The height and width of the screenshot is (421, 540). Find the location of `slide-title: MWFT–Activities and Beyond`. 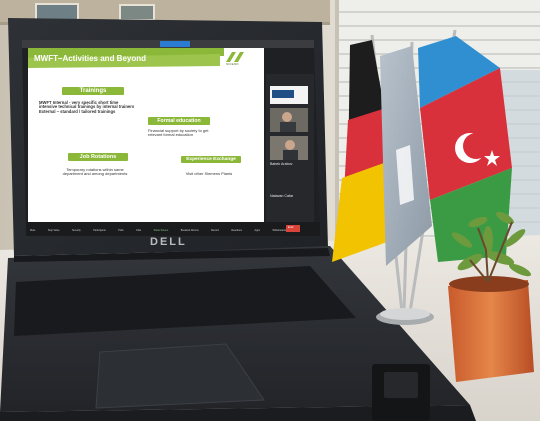

slide-title: MWFT–Activities and Beyond is located at coordinates (90, 58).